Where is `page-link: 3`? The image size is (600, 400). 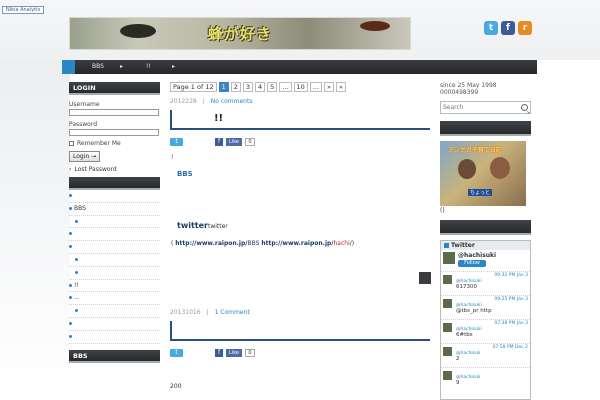
page-link: 3 is located at coordinates (248, 87).